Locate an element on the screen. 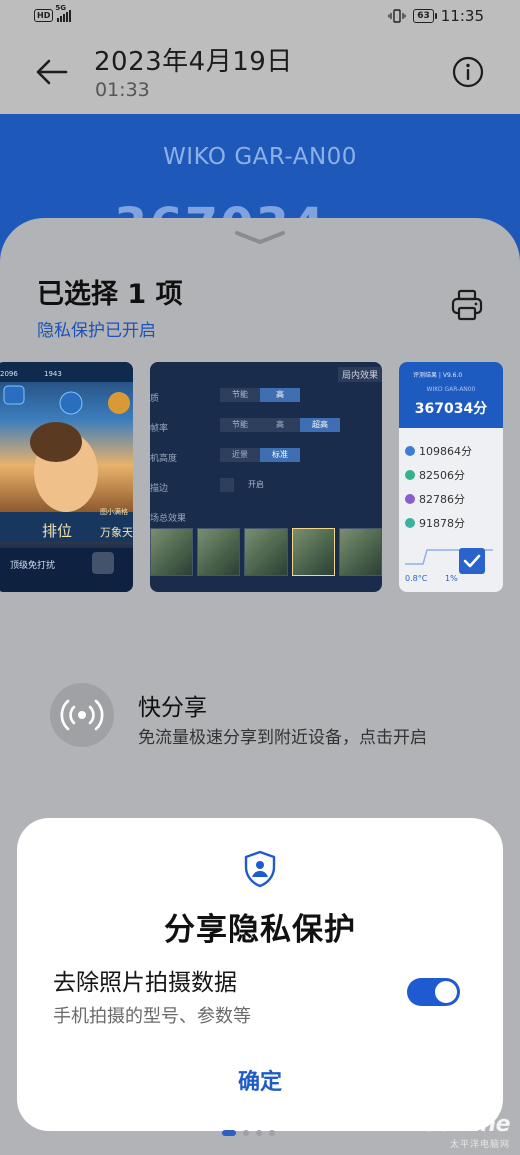  game-art: 2096 1943 排位 万象天 图小满格 顶级免打扰 is located at coordinates (66, 477).